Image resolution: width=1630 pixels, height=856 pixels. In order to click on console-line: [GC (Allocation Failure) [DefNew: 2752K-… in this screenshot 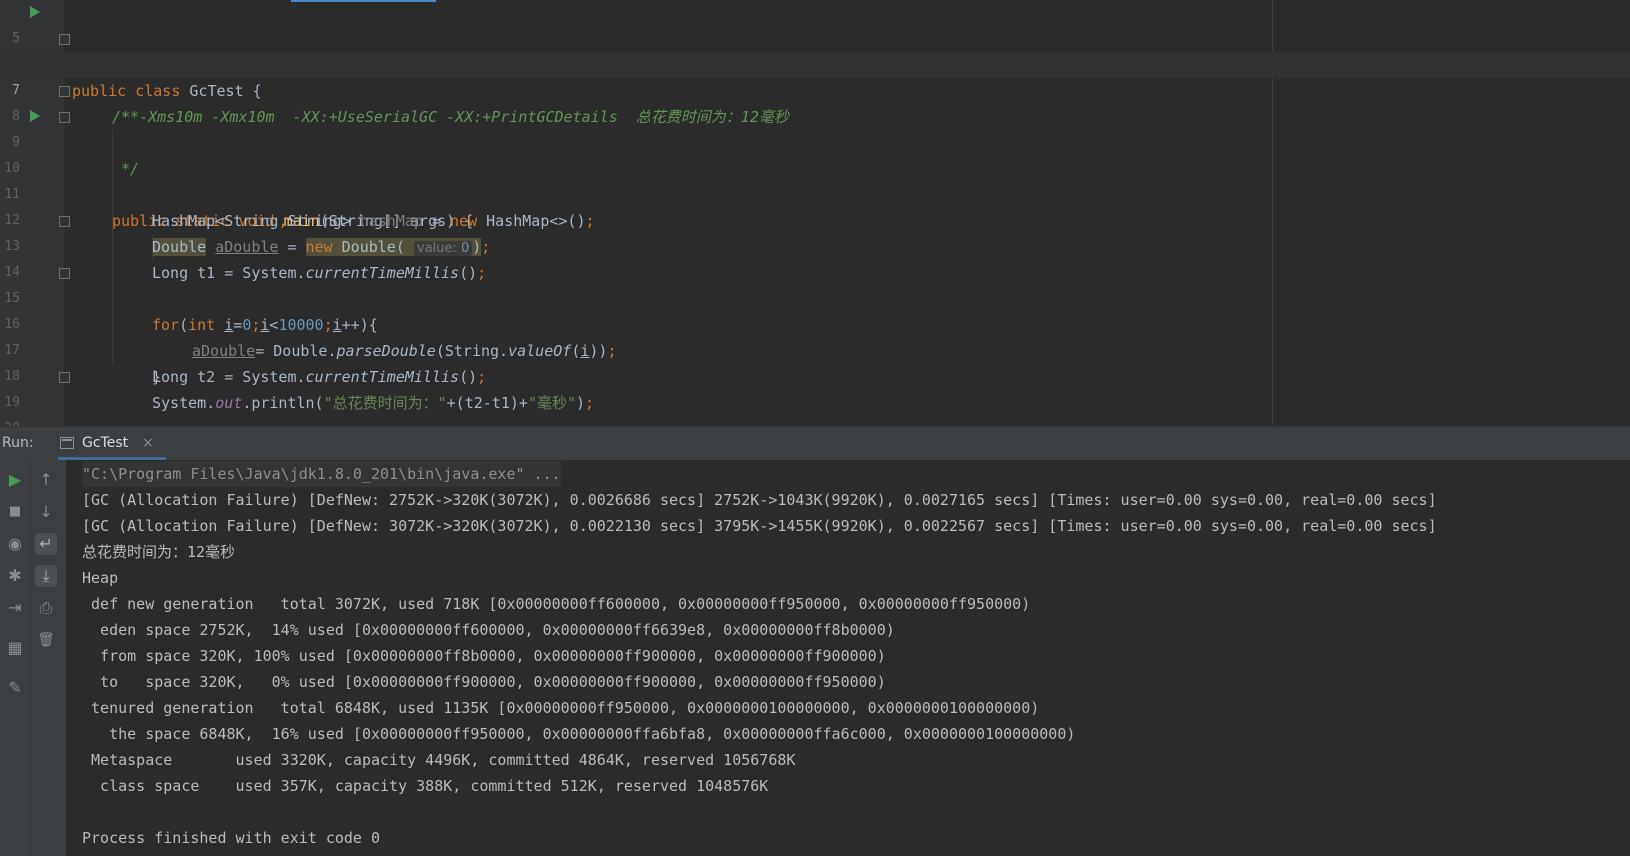, I will do `click(759, 500)`.